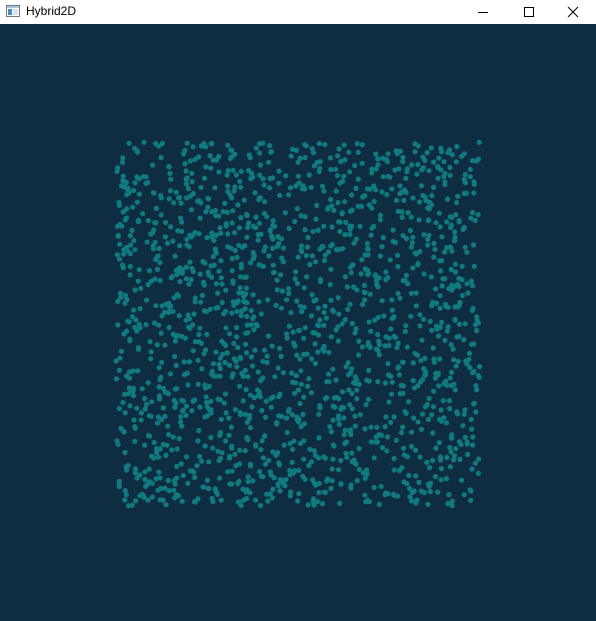 This screenshot has height=621, width=596. I want to click on title-bar: Hybrid2D, so click(298, 12).